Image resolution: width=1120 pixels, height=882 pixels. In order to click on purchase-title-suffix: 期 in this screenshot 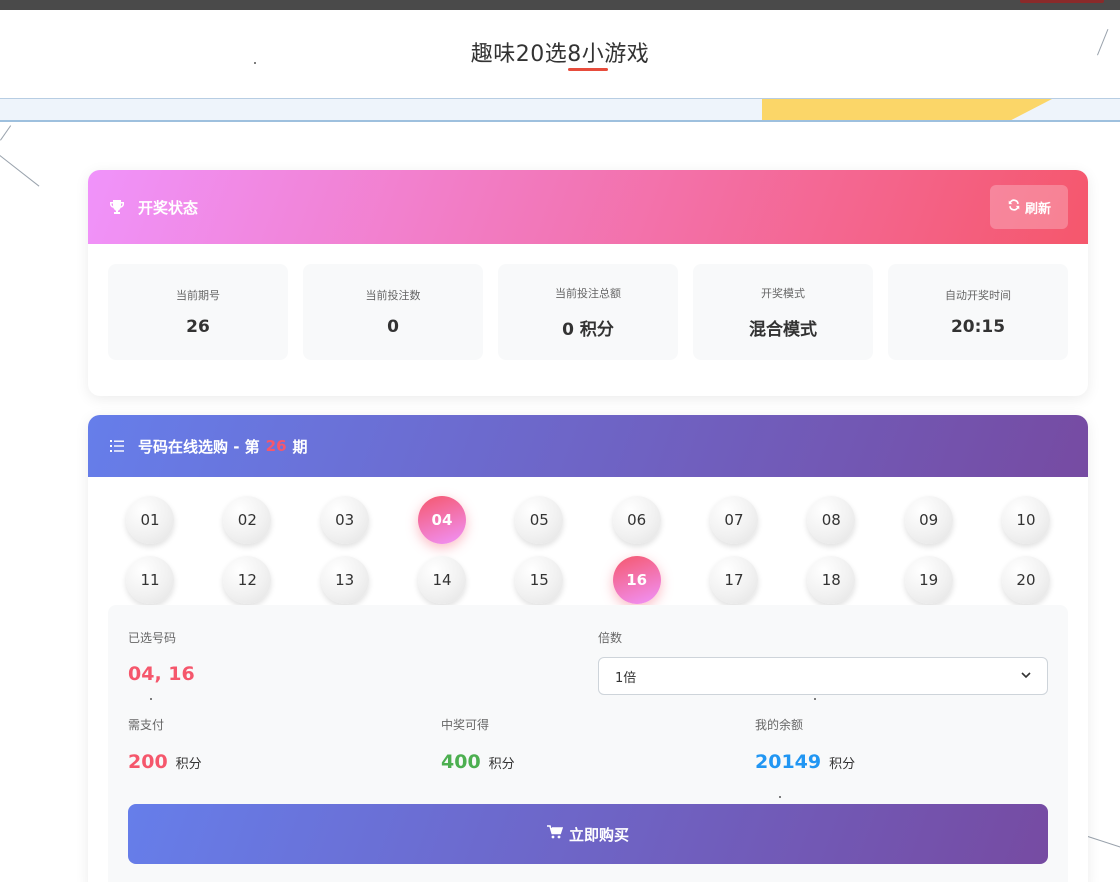, I will do `click(300, 446)`.